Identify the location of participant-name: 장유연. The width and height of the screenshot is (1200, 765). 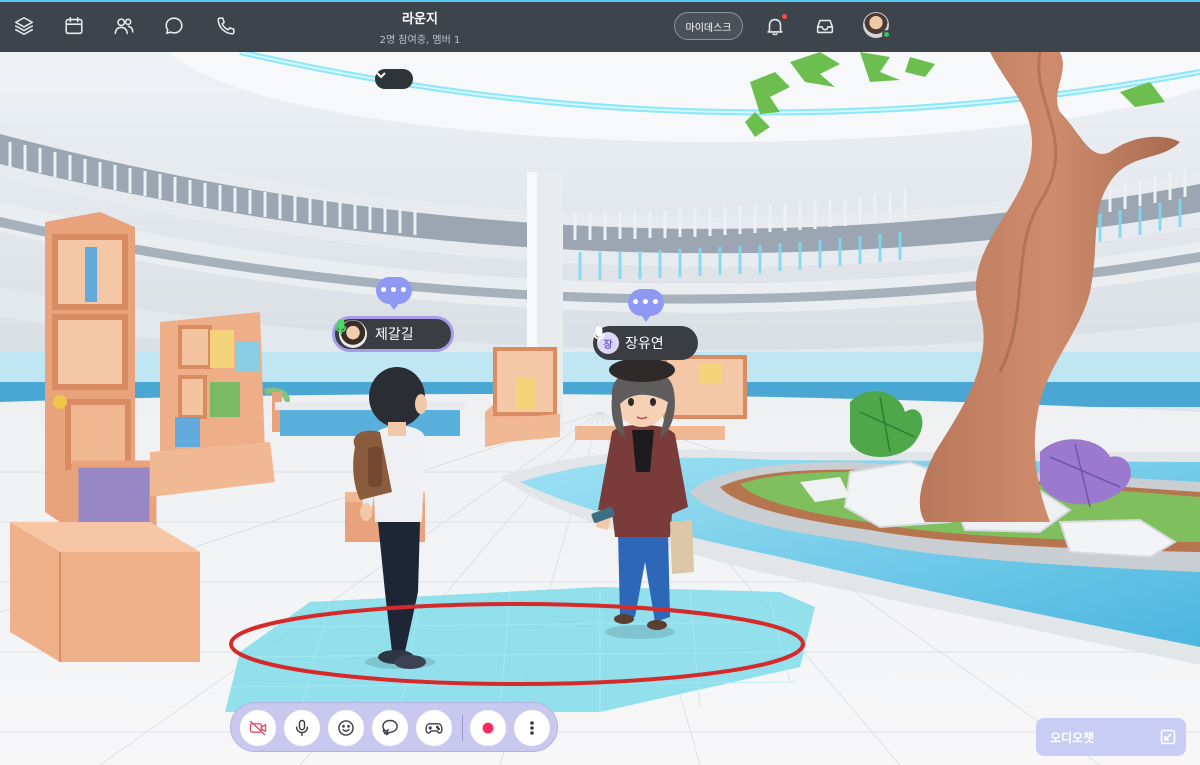
(644, 344).